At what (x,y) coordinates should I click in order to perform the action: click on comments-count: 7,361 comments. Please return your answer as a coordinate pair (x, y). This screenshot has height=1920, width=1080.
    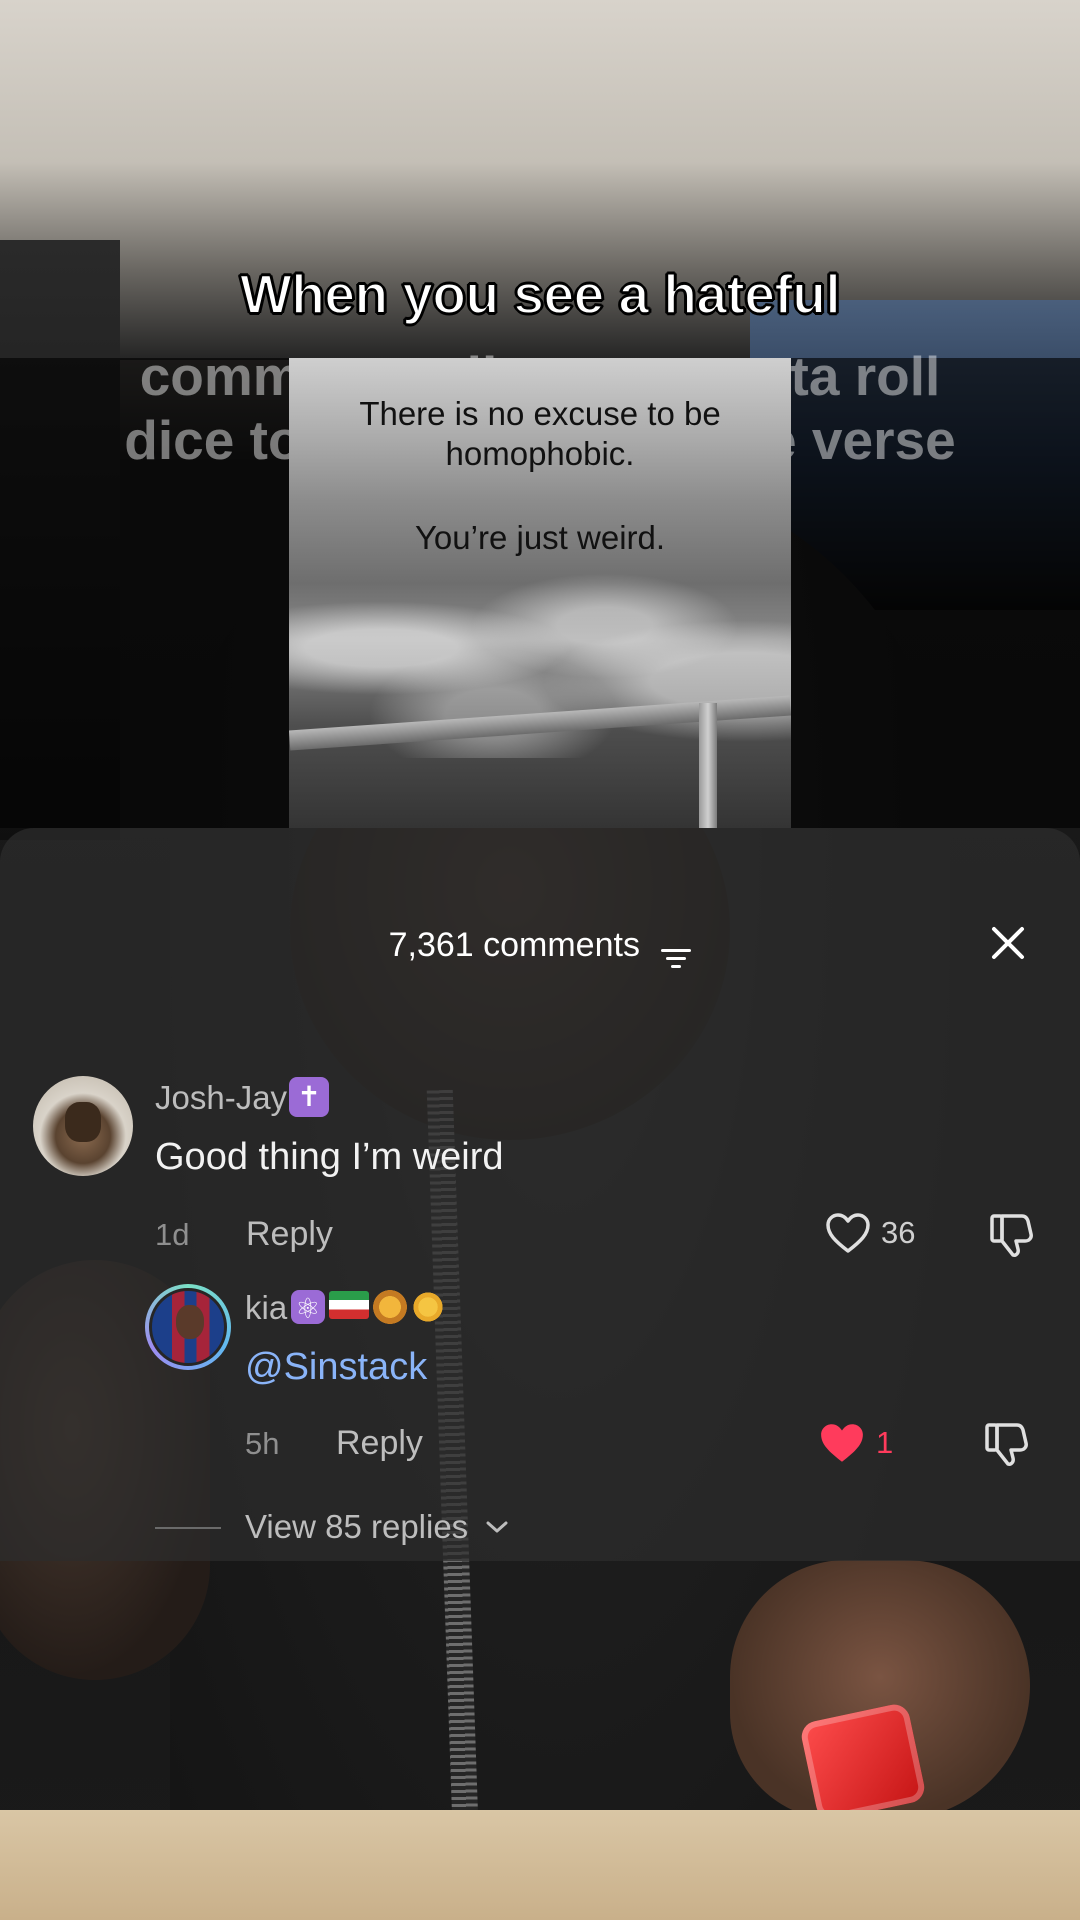
    Looking at the image, I should click on (514, 945).